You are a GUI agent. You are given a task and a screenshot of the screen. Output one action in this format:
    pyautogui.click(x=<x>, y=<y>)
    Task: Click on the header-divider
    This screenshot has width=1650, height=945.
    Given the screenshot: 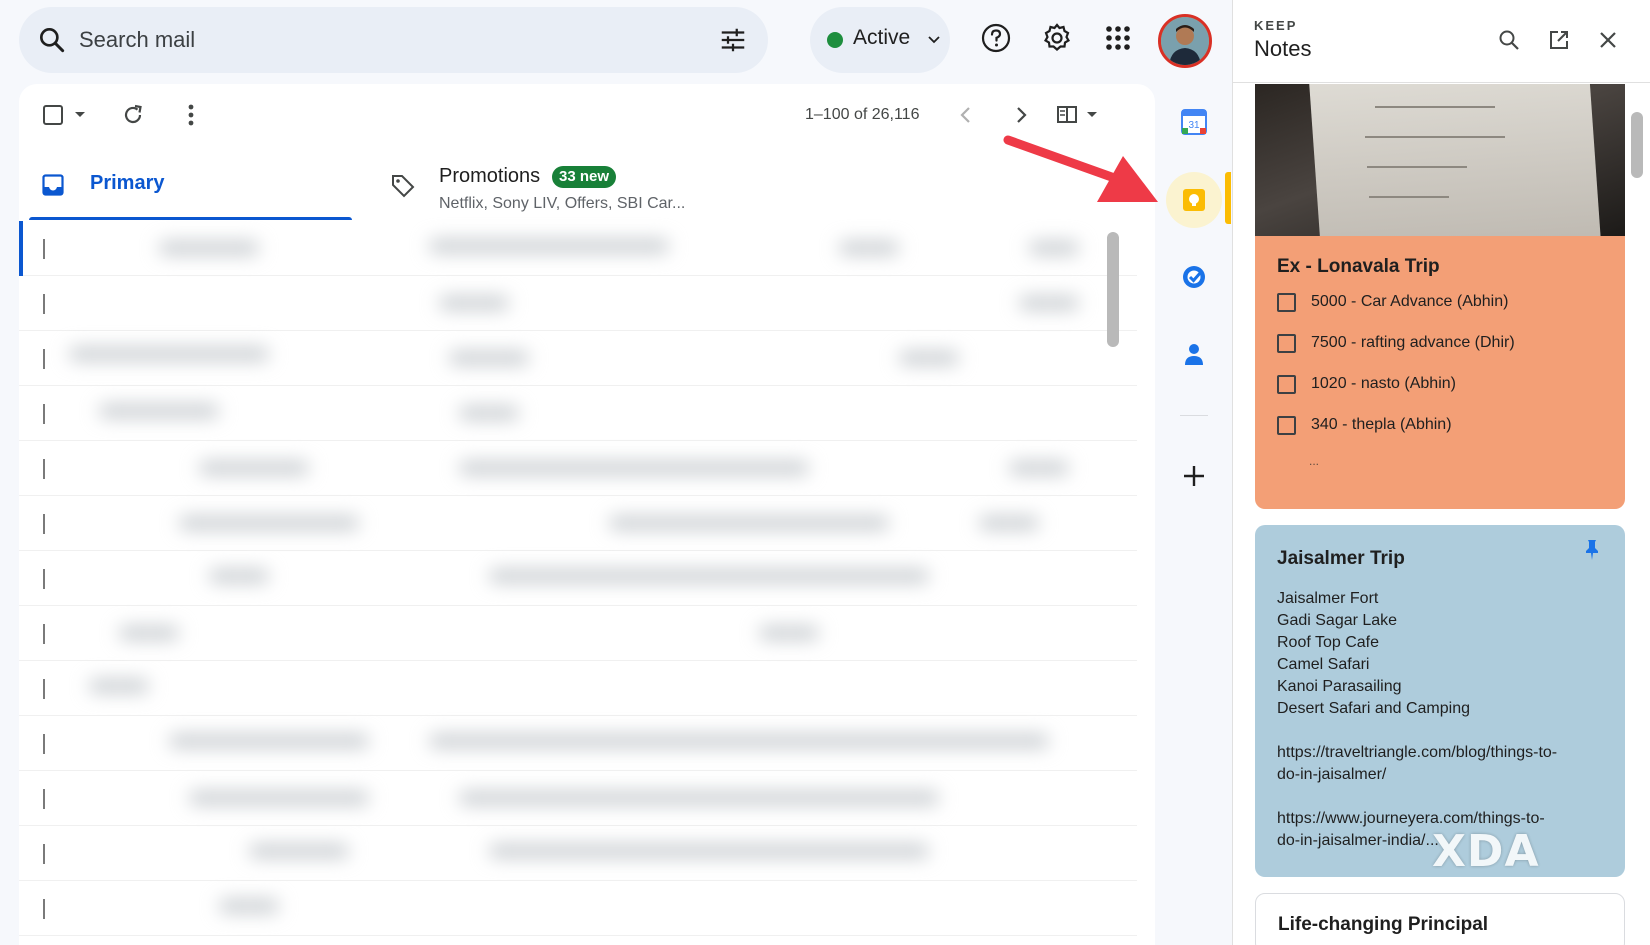 What is the action you would take?
    pyautogui.click(x=1441, y=82)
    